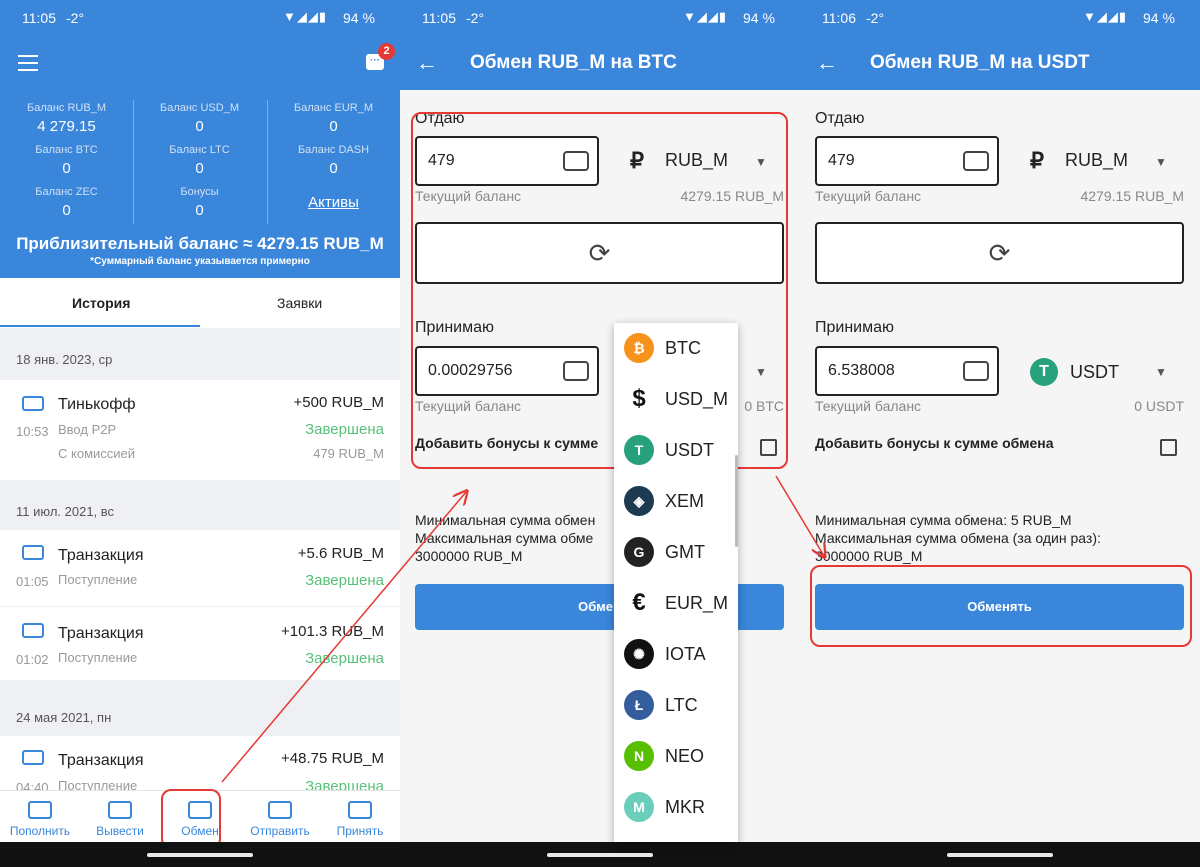 This screenshot has width=1200, height=867. What do you see at coordinates (676, 348) in the screenshot?
I see `dropdown-item-btc: ₿ BTC` at bounding box center [676, 348].